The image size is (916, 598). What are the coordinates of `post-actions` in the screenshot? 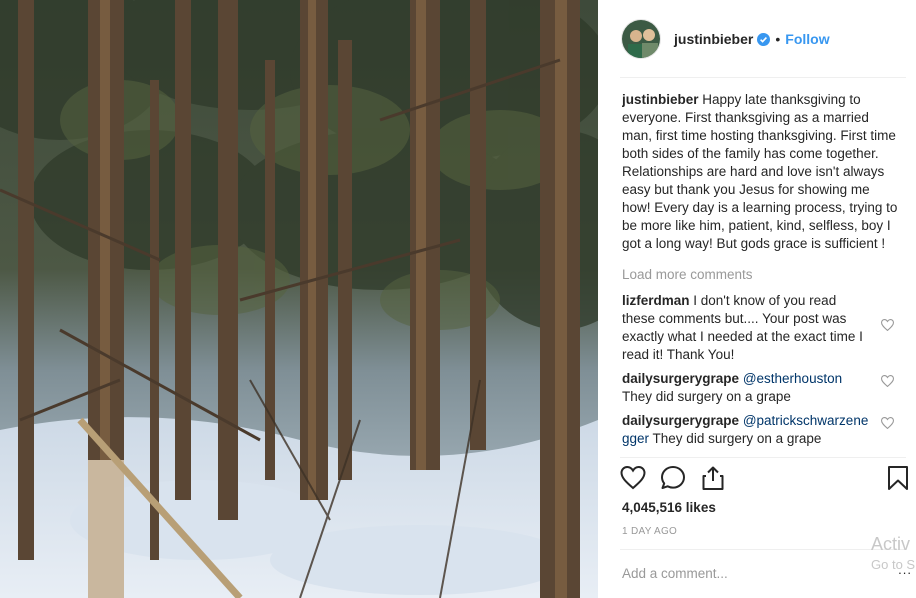 It's located at (765, 479).